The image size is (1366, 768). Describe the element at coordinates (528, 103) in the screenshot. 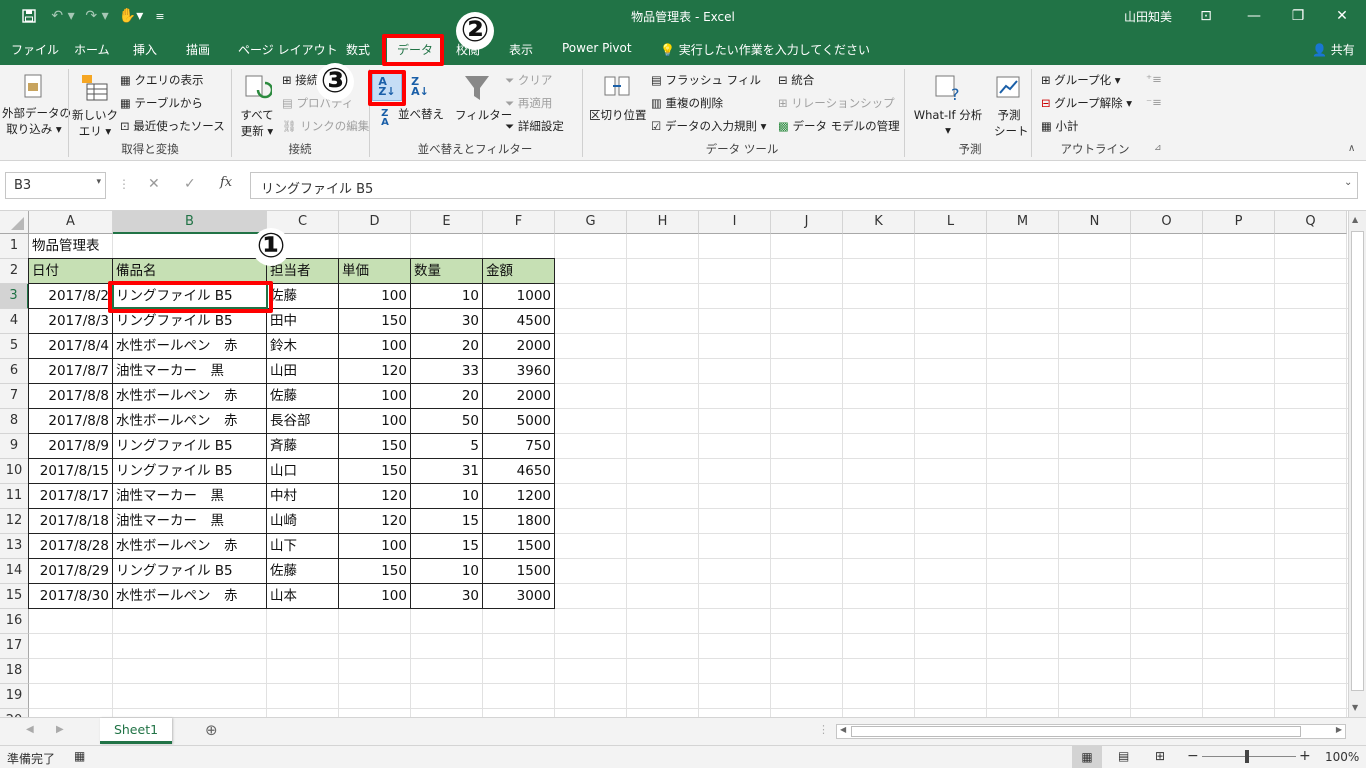

I see `reapply-button: ⏷ 再適用` at that location.